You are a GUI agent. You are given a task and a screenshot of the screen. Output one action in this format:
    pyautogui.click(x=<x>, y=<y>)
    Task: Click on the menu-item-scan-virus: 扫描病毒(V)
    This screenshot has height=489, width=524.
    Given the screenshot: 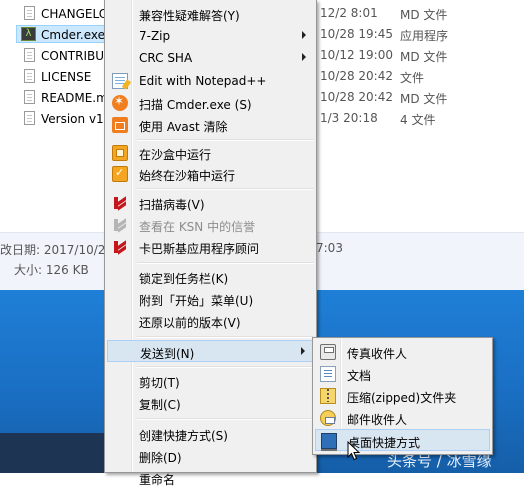 What is the action you would take?
    pyautogui.click(x=210, y=203)
    